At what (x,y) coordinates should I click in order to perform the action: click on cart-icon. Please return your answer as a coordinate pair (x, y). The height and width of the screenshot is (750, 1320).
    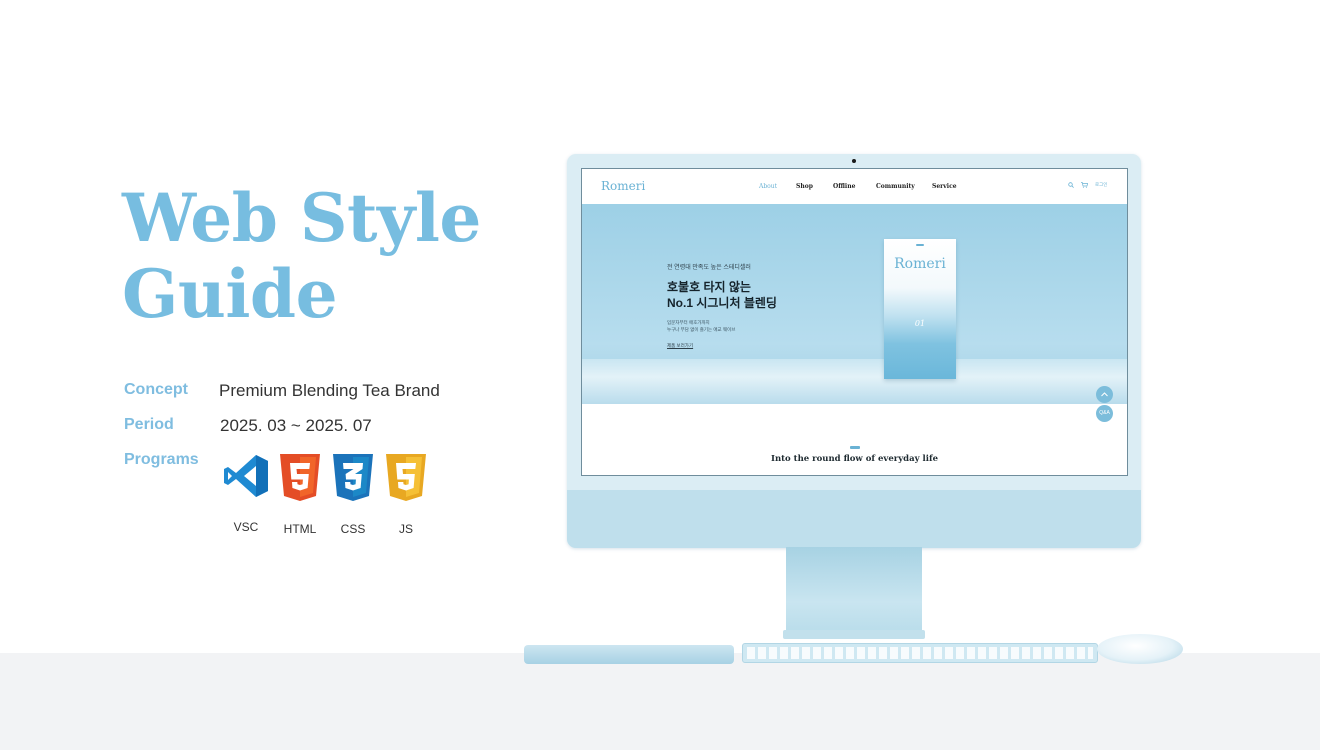
    Looking at the image, I should click on (1085, 186).